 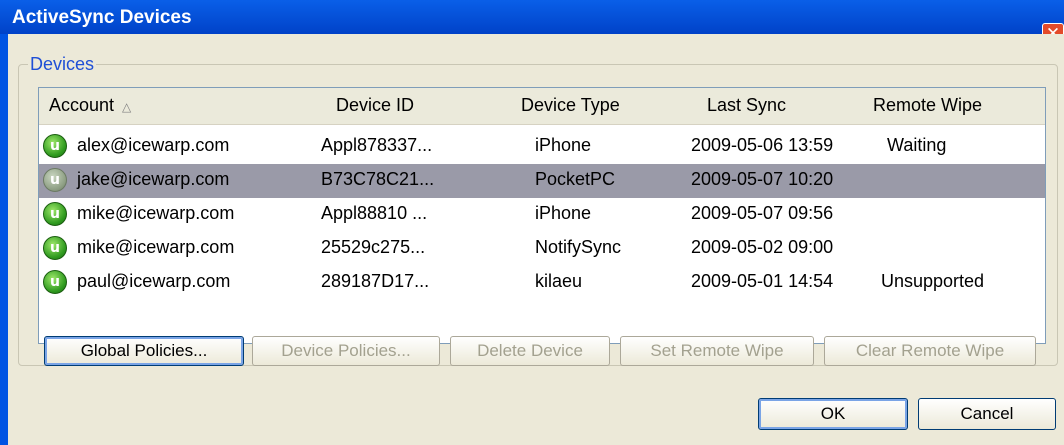 I want to click on device-type-cell: NotifySync, so click(x=578, y=247).